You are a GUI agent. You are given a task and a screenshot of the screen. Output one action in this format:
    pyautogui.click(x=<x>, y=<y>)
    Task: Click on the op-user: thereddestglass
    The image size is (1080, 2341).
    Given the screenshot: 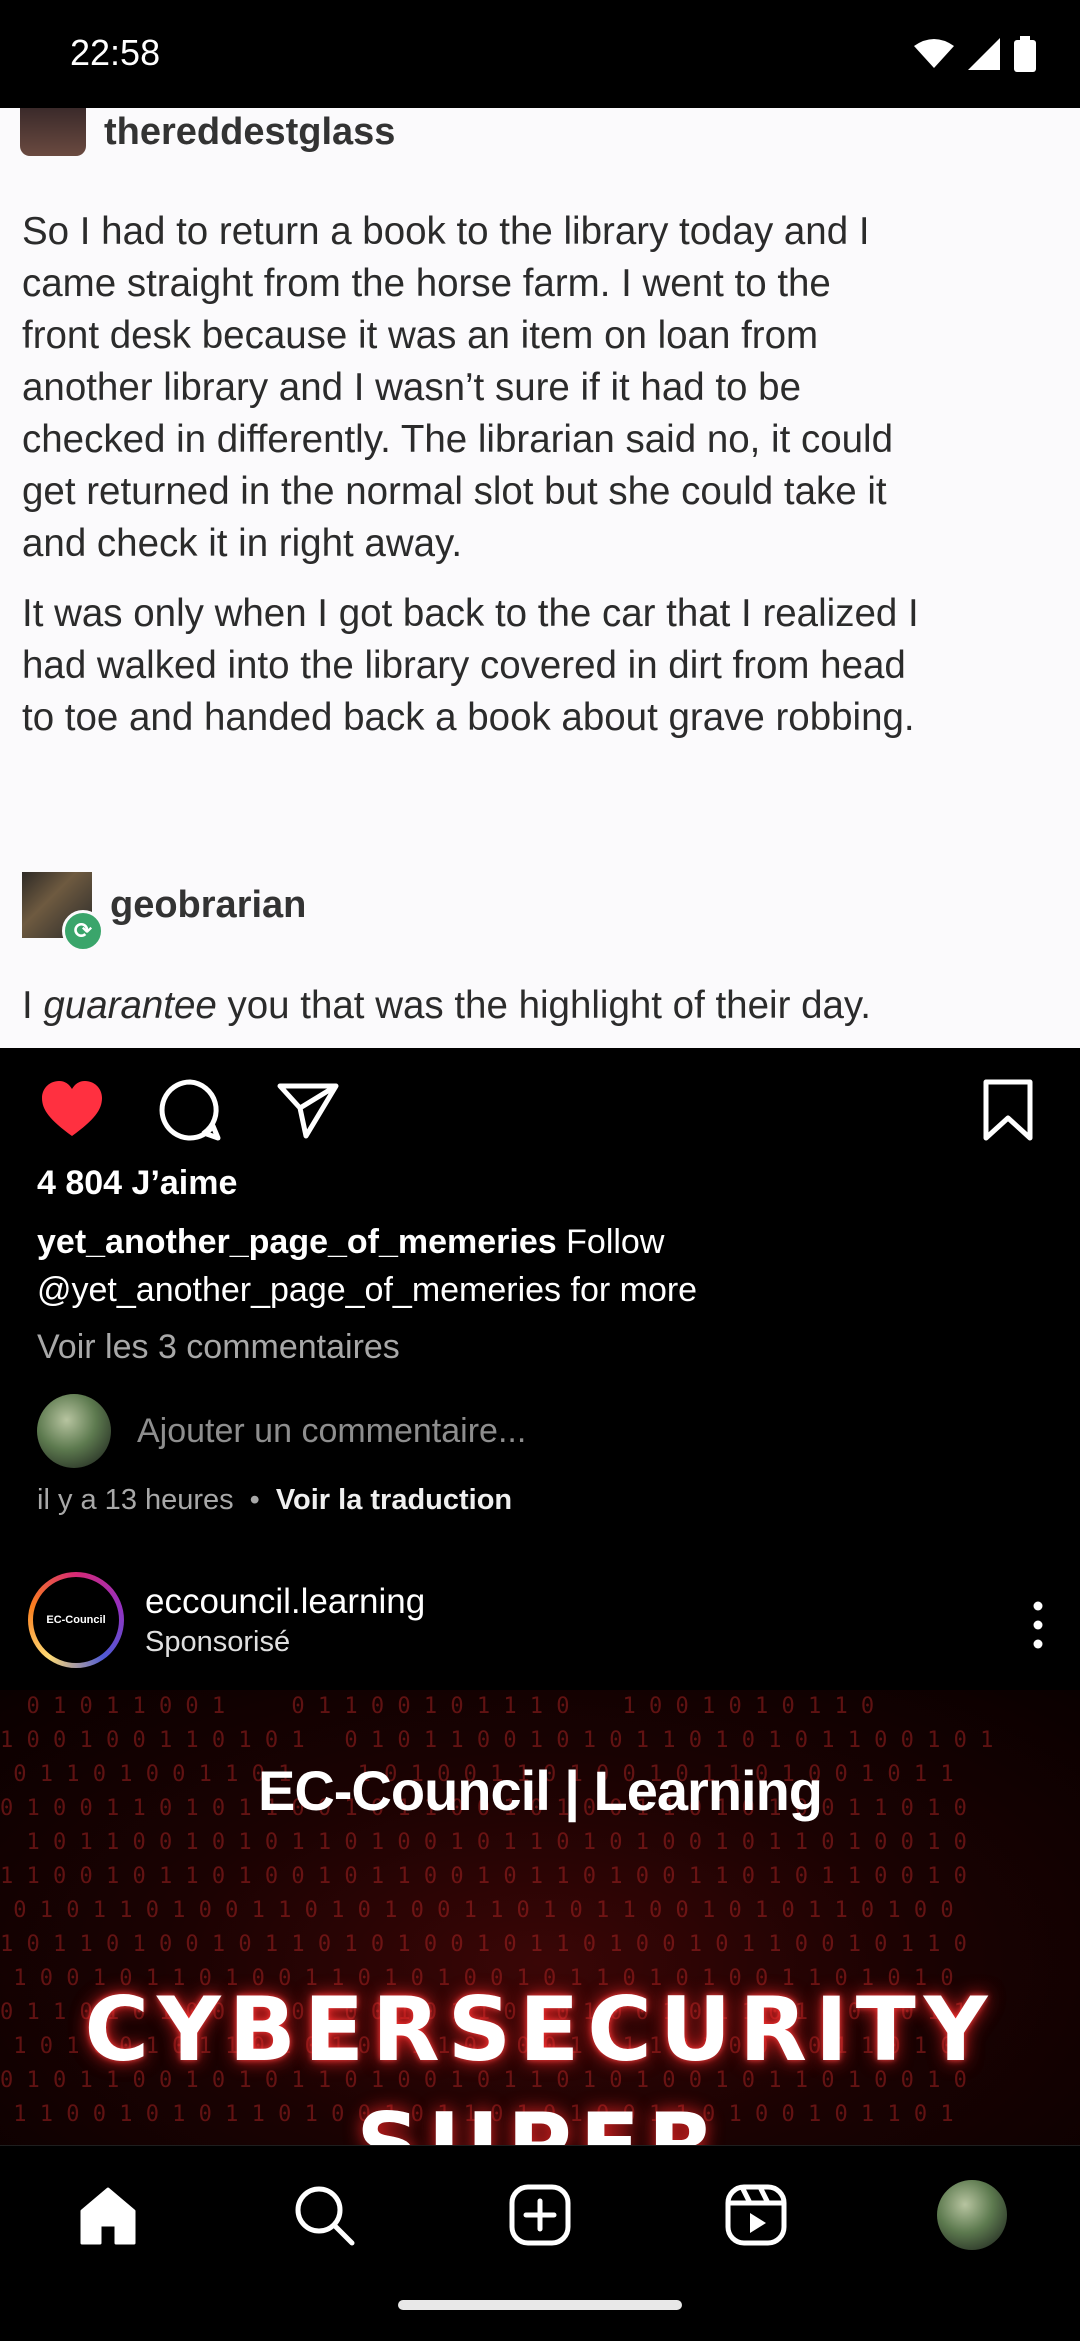 What is the action you would take?
    pyautogui.click(x=207, y=132)
    